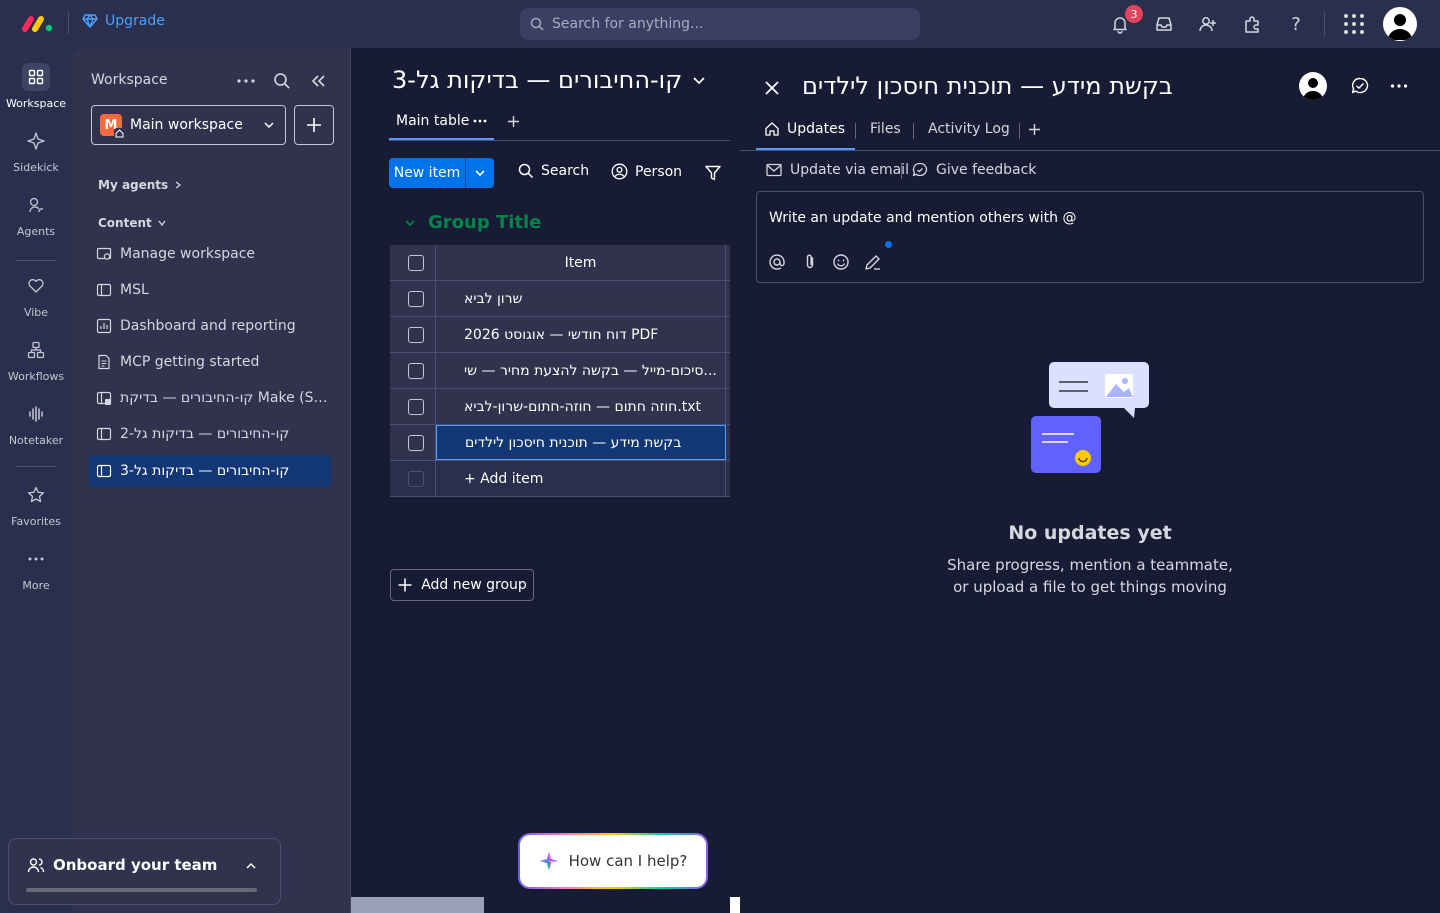 This screenshot has height=913, width=1440. What do you see at coordinates (581, 262) in the screenshot?
I see `column-header-item: Item` at bounding box center [581, 262].